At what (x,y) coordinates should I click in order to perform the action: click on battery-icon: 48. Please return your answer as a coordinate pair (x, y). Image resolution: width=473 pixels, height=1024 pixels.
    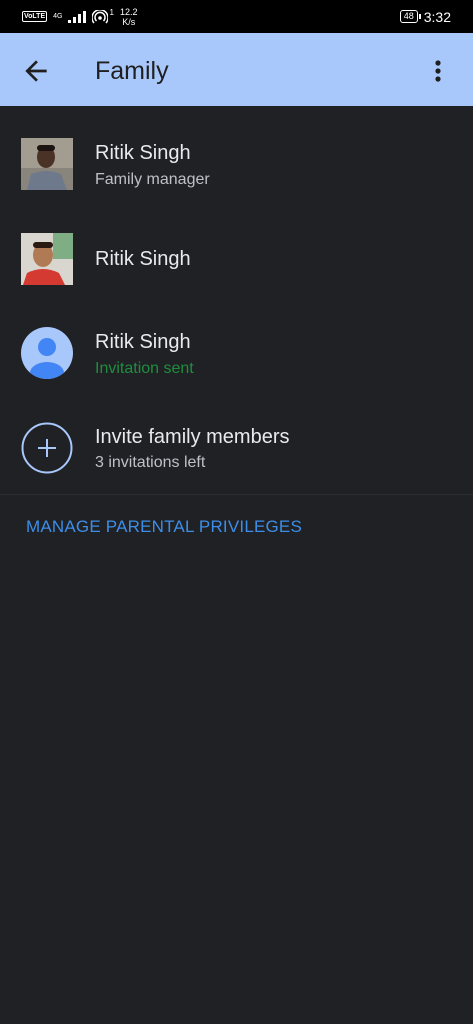
    Looking at the image, I should click on (410, 16).